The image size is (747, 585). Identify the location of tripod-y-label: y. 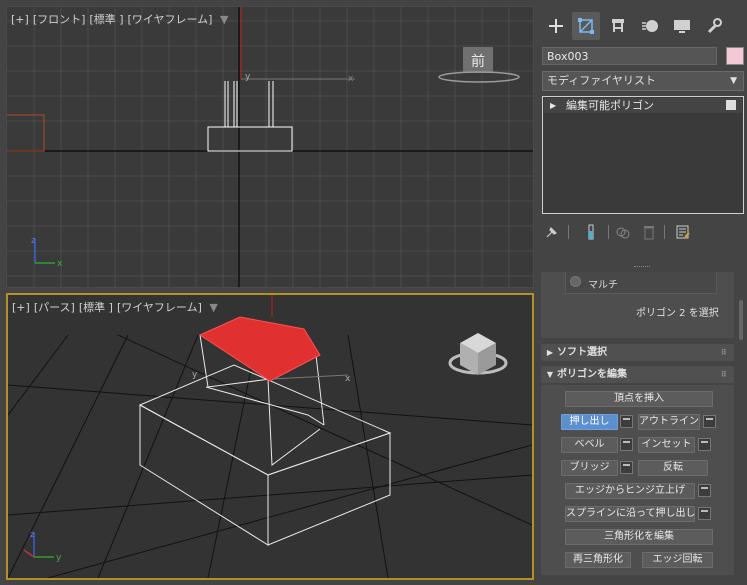
(59, 558).